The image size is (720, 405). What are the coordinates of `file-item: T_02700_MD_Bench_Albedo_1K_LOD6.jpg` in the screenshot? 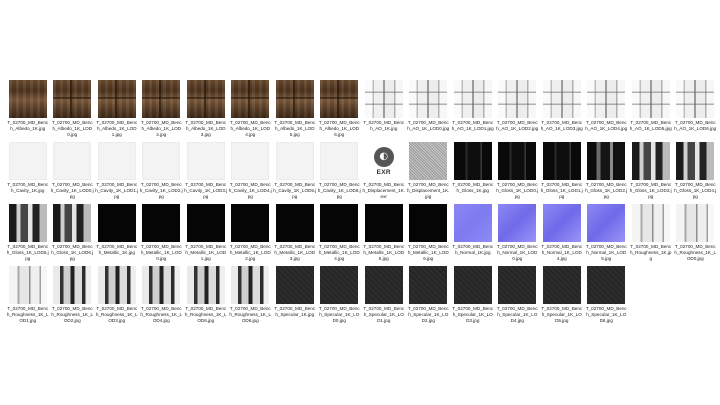 It's located at (340, 111).